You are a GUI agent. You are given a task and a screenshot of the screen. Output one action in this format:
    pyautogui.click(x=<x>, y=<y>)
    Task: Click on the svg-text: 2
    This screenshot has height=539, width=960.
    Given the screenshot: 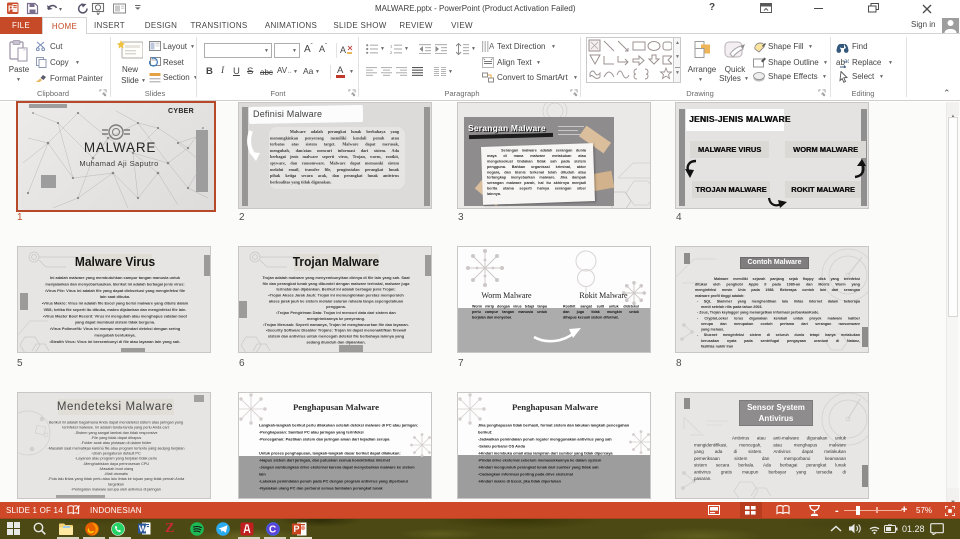 What is the action you would take?
    pyautogui.click(x=391, y=52)
    